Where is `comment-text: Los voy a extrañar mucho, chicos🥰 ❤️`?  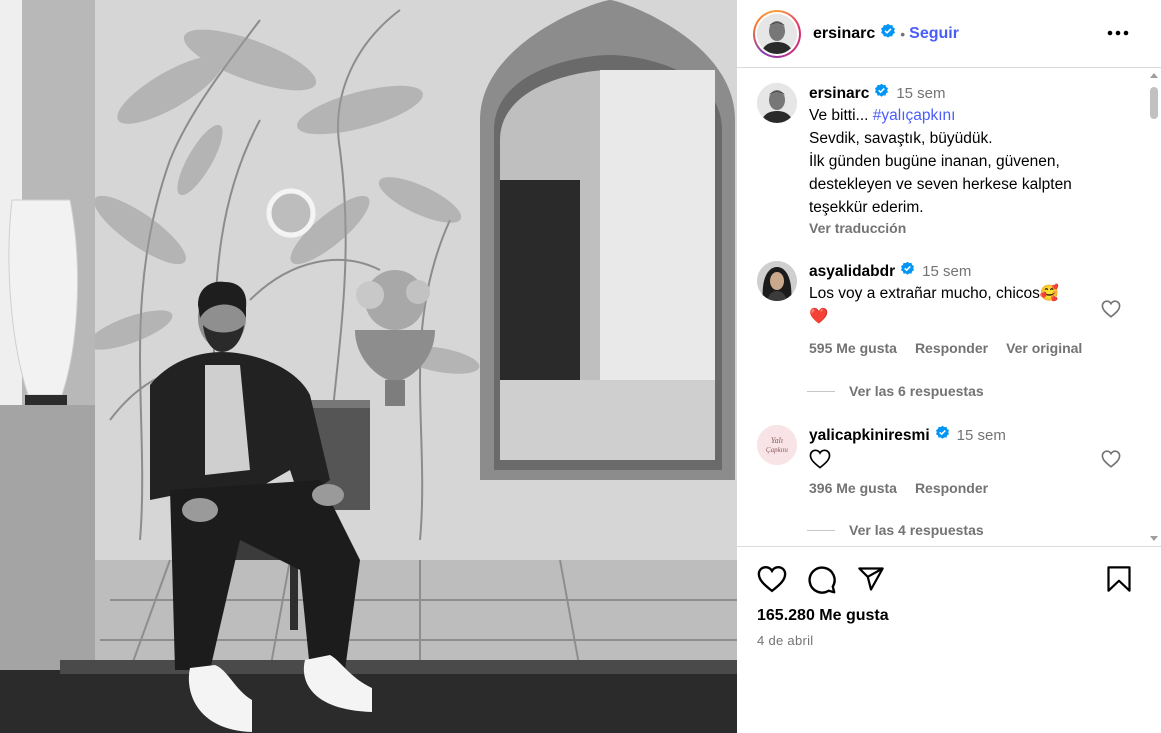 comment-text: Los voy a extrañar mucho, chicos🥰 ❤️ is located at coordinates (959, 305).